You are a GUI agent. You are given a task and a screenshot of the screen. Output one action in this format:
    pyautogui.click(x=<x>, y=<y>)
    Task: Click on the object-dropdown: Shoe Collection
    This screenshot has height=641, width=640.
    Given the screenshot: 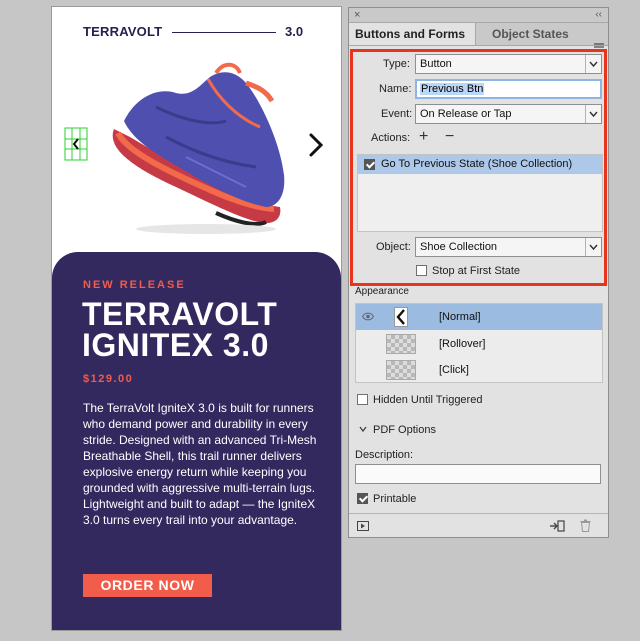 What is the action you would take?
    pyautogui.click(x=508, y=247)
    